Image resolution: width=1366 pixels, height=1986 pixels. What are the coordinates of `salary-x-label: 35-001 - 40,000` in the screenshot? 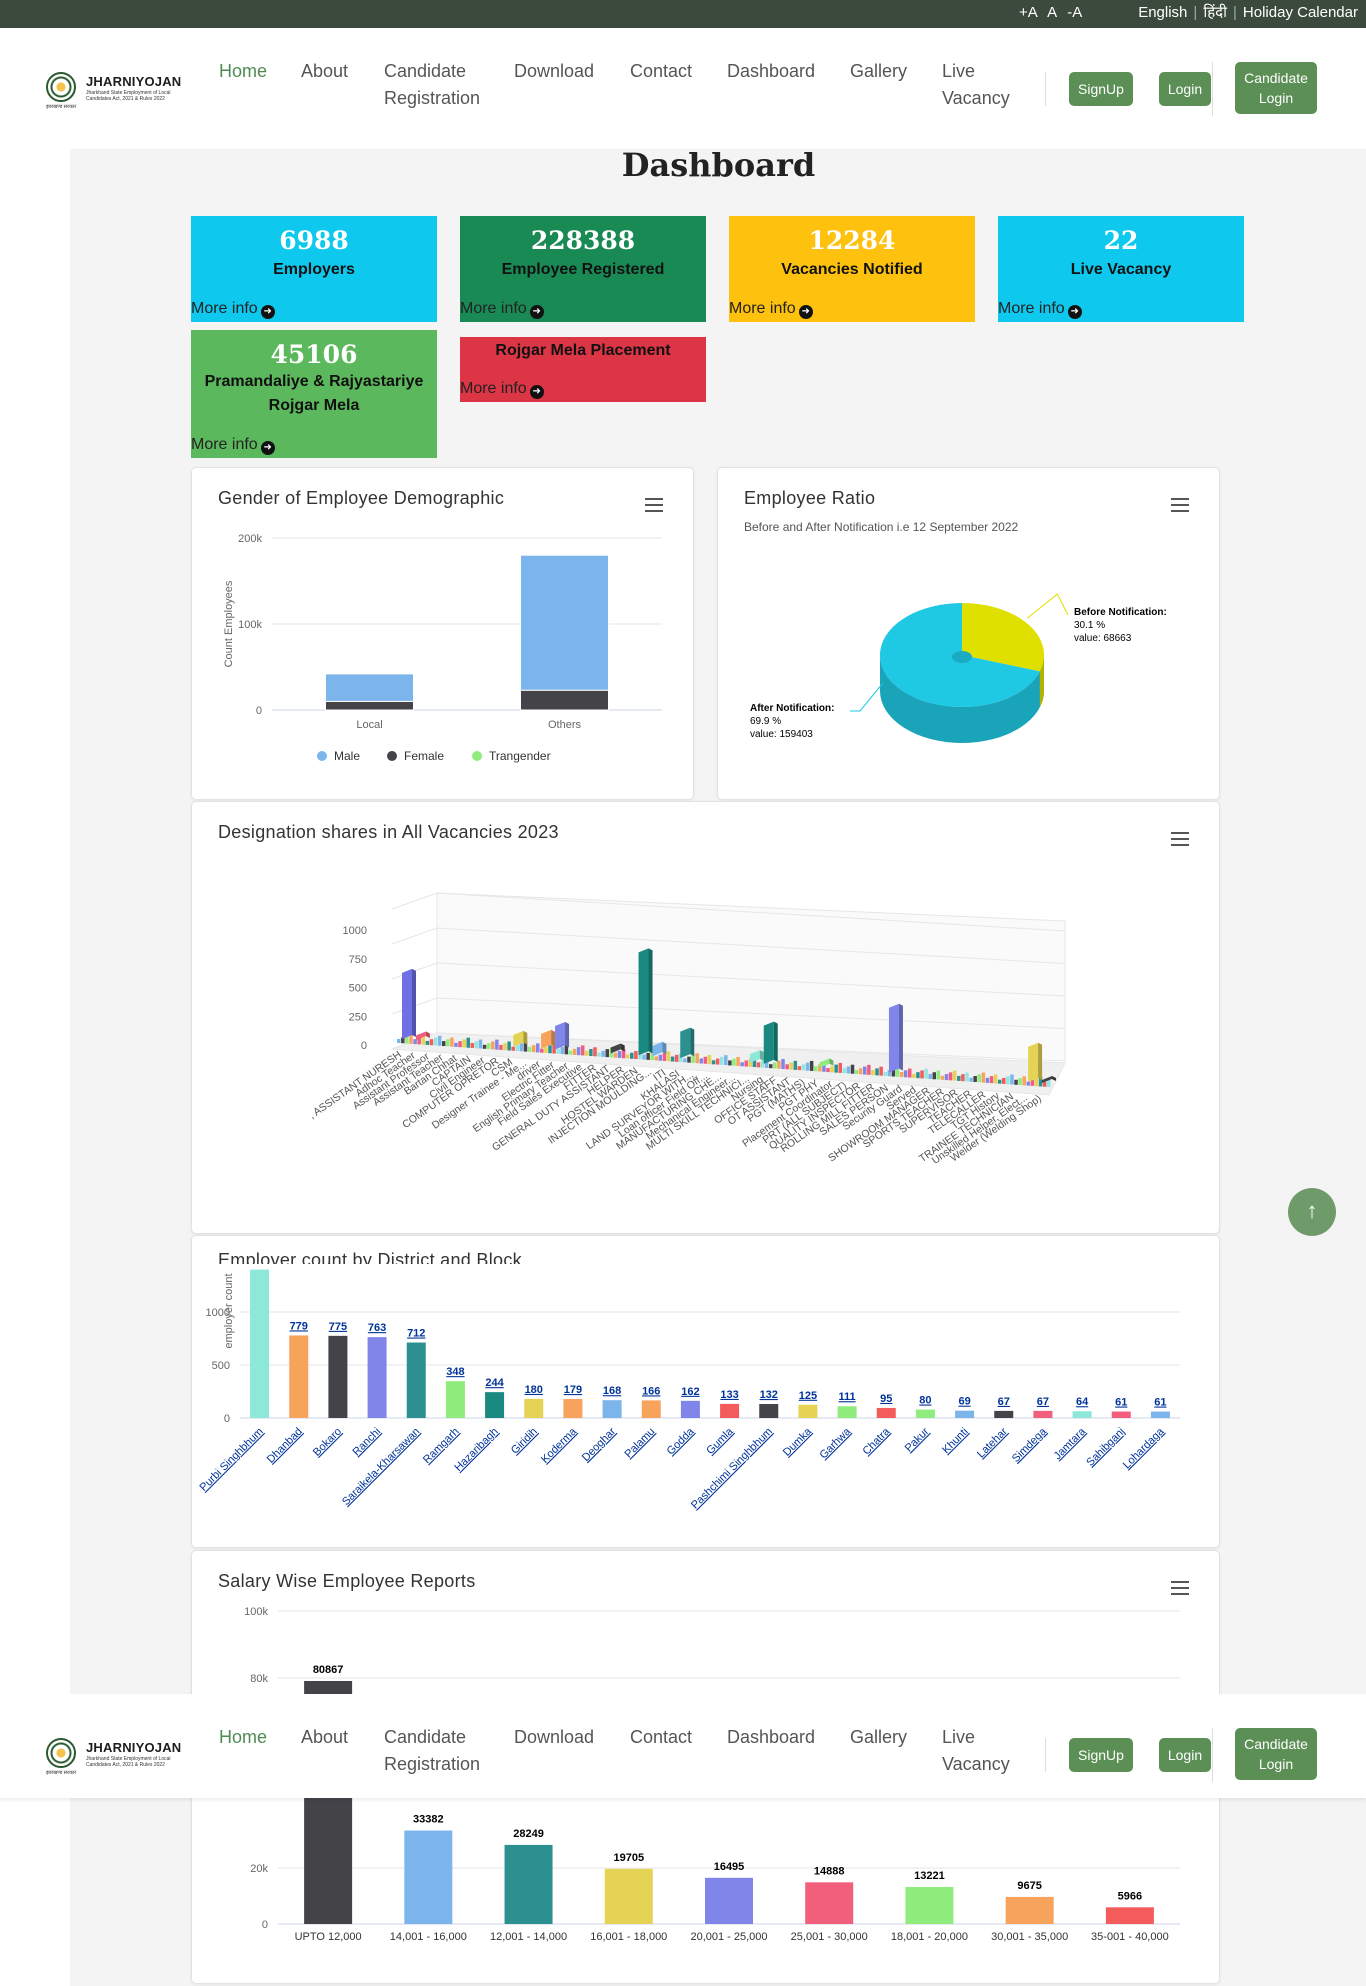 It's located at (1130, 1937).